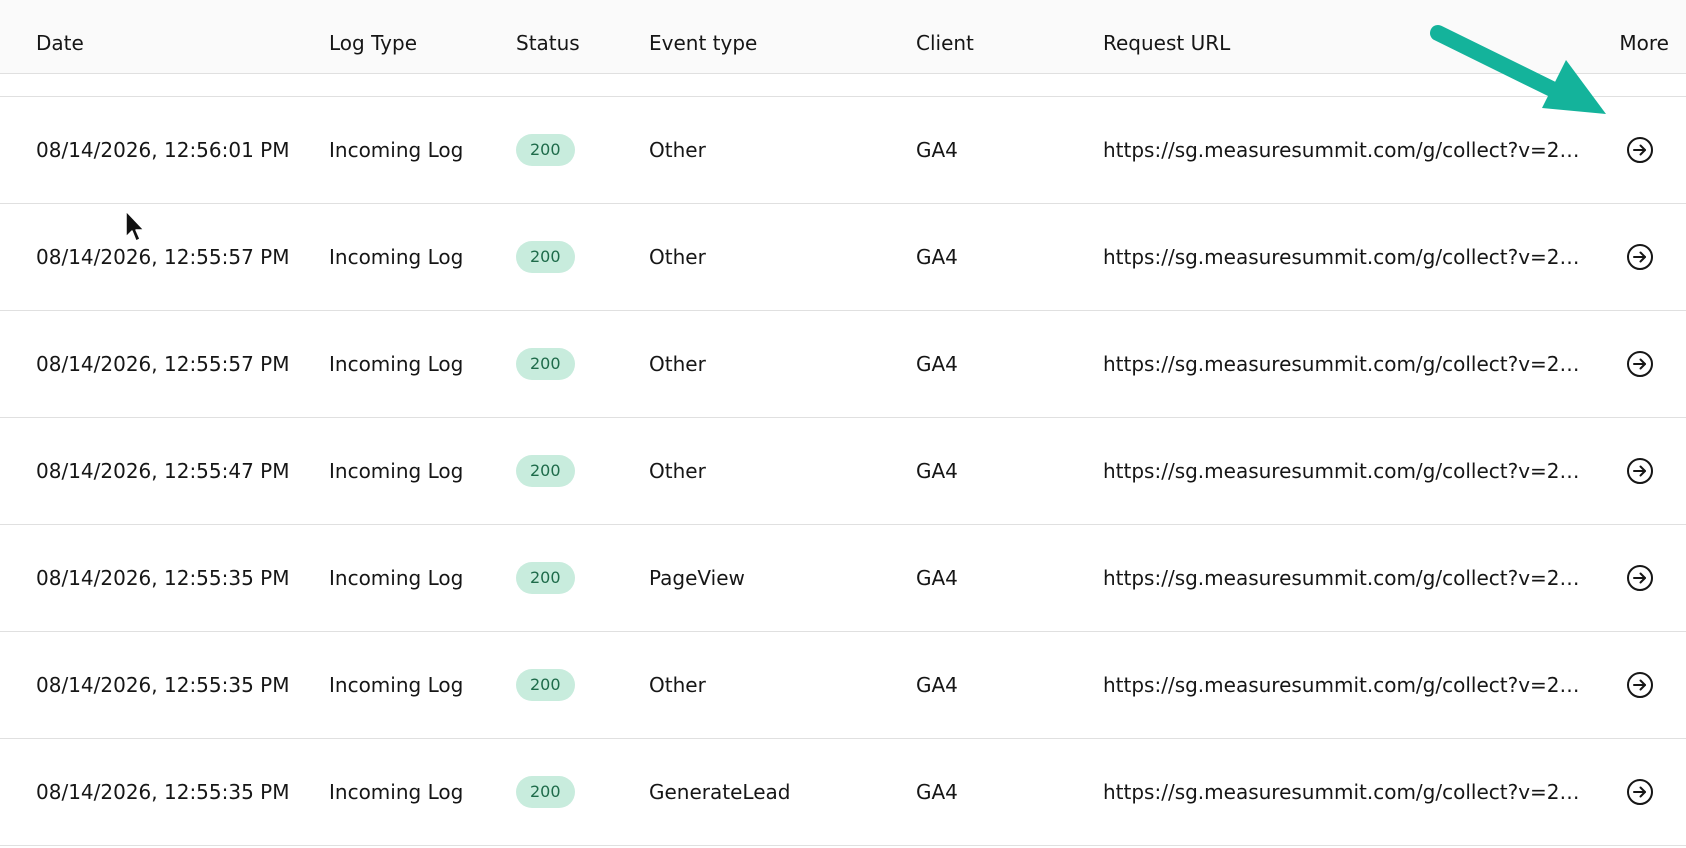 The width and height of the screenshot is (1686, 848). I want to click on cell-event-type: GenerateLead, so click(720, 792).